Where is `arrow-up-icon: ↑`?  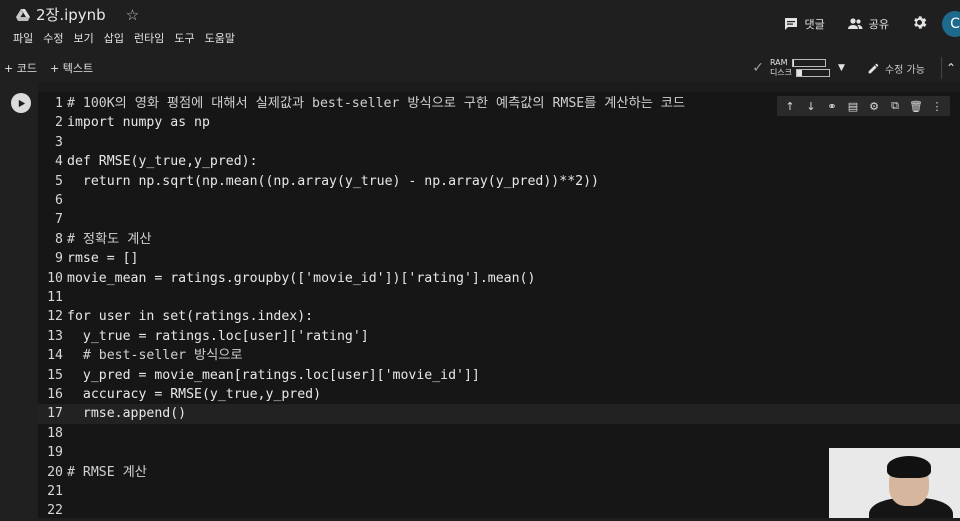 arrow-up-icon: ↑ is located at coordinates (790, 106).